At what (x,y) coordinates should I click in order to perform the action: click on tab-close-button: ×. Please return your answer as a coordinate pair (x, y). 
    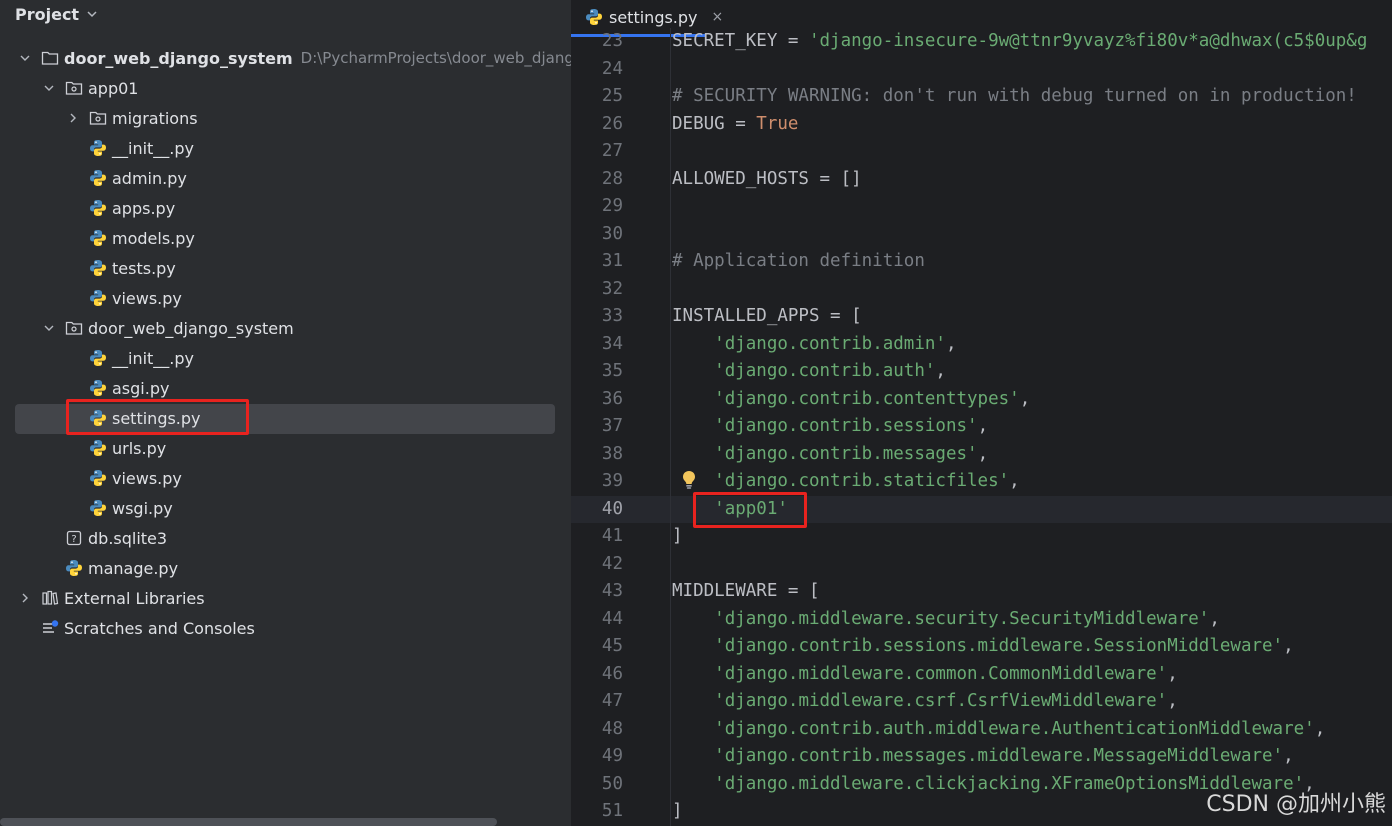
    Looking at the image, I should click on (718, 17).